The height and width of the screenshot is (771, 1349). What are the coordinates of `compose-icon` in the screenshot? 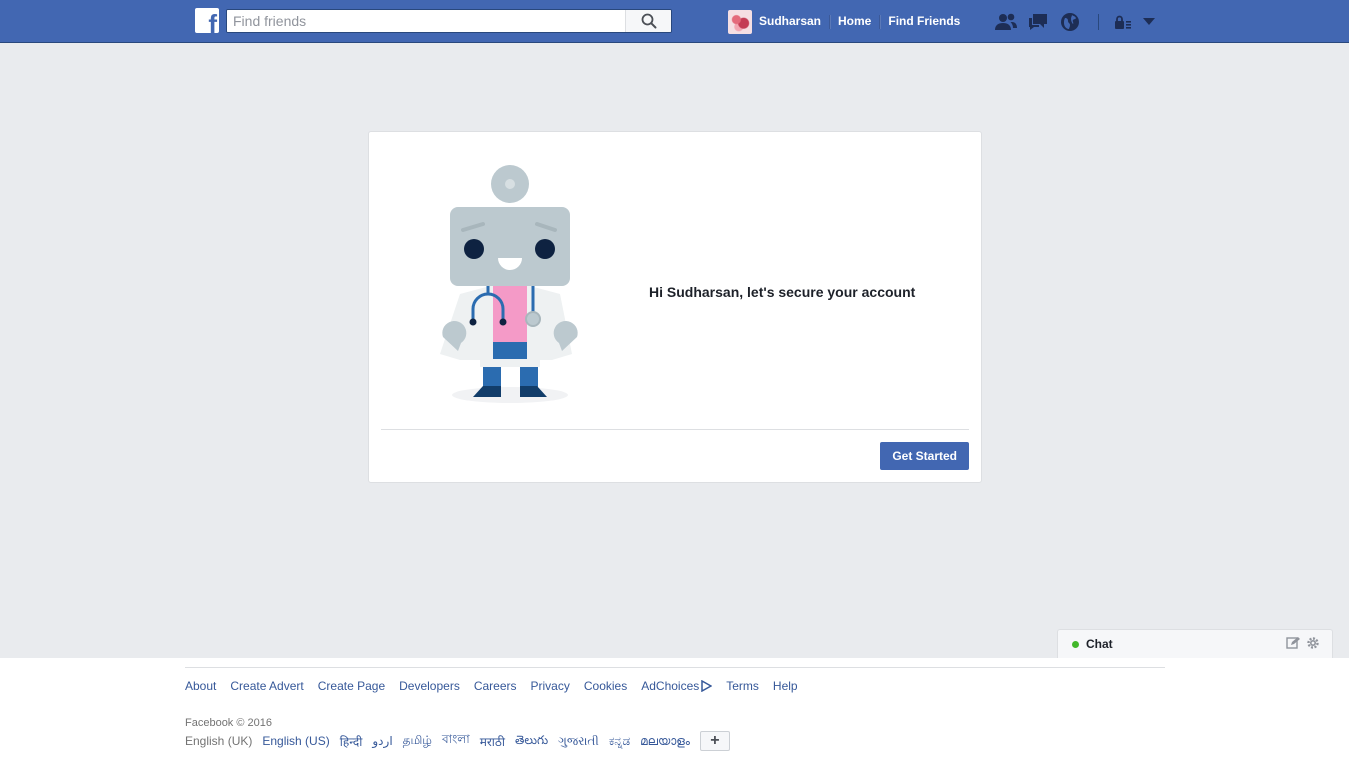 It's located at (1293, 643).